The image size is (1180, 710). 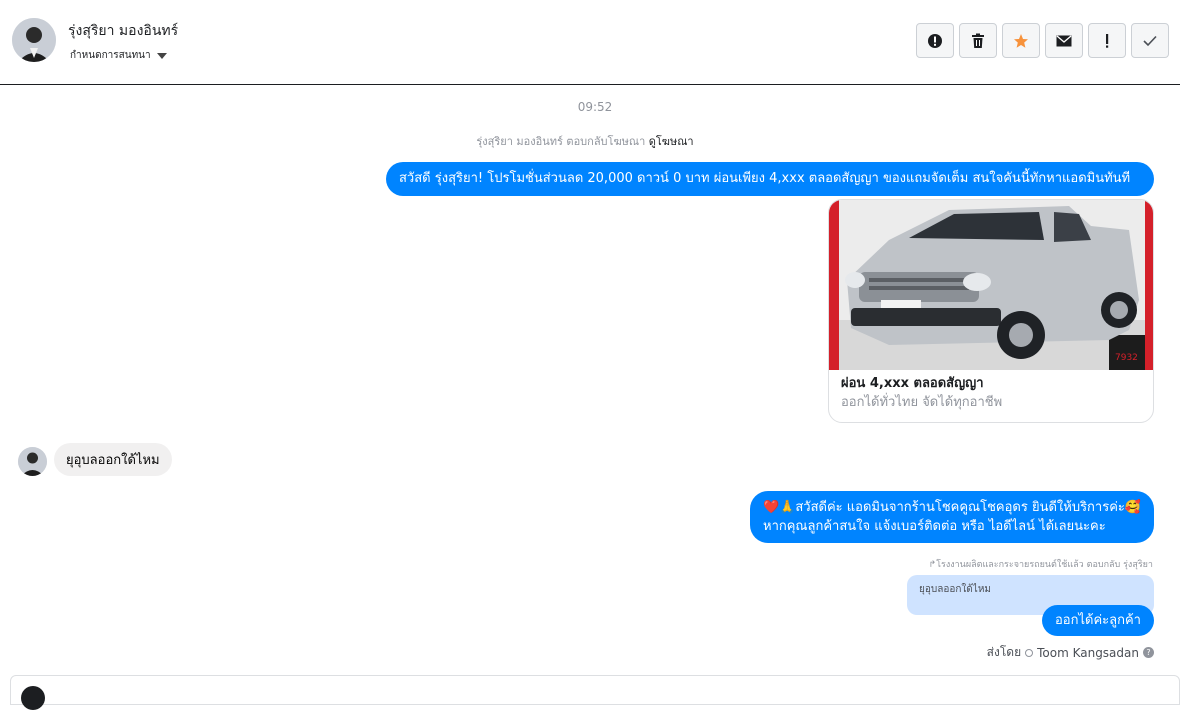 What do you see at coordinates (912, 383) in the screenshot?
I see `card-title: ผ่อน 4,xxx ตลอดสัญญา` at bounding box center [912, 383].